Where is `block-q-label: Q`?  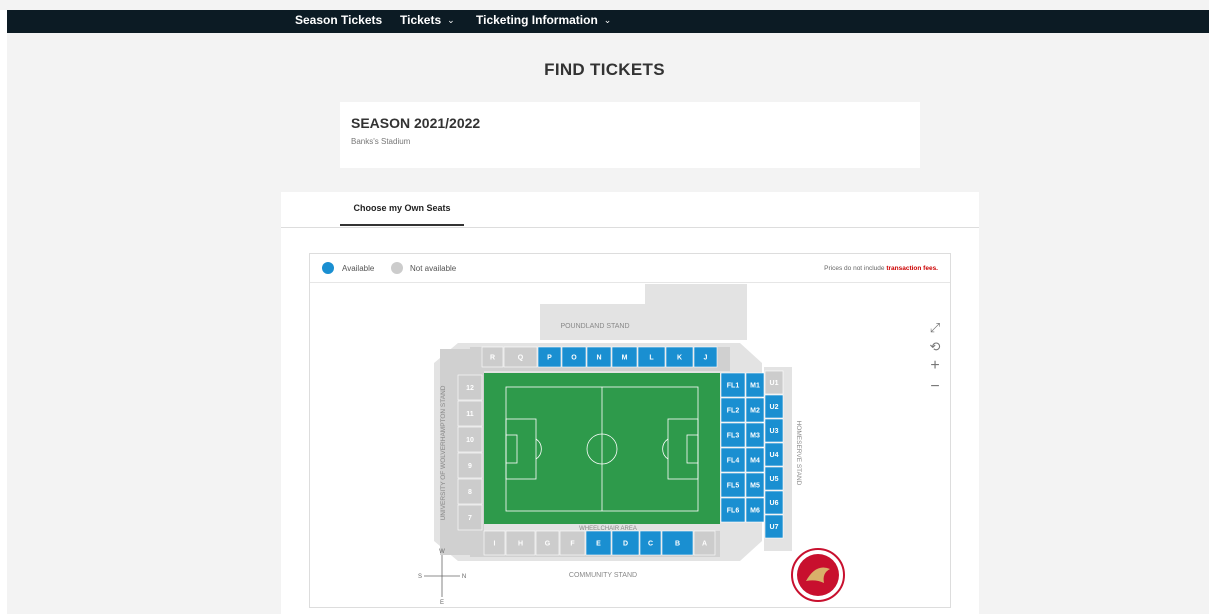
block-q-label: Q is located at coordinates (521, 358).